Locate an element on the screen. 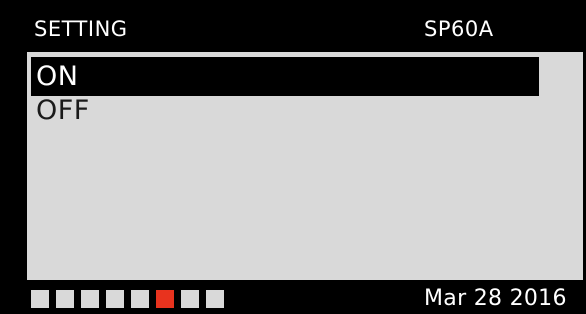 This screenshot has width=586, height=314. device-code: SP60A is located at coordinates (459, 29).